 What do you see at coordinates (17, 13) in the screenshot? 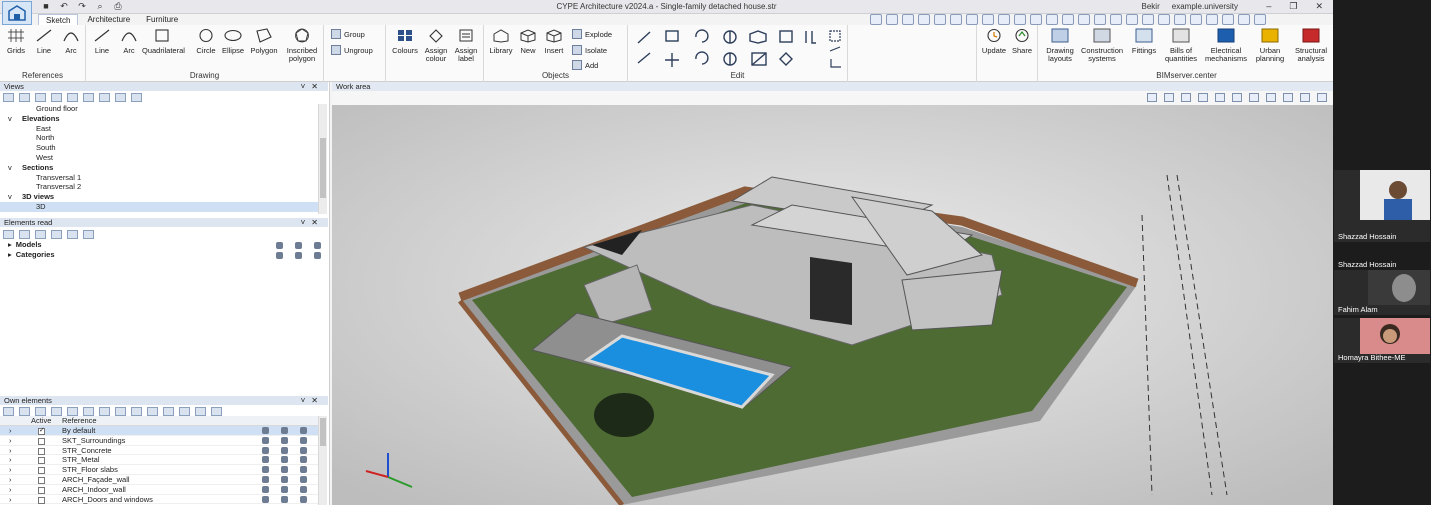
I see `app-logo-icon` at bounding box center [17, 13].